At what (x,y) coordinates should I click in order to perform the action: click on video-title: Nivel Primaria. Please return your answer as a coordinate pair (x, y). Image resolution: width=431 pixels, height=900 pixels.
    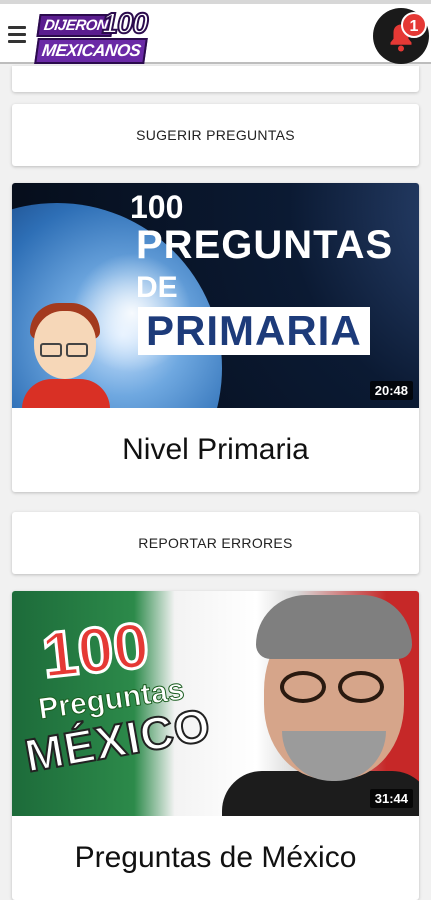
    Looking at the image, I should click on (215, 450).